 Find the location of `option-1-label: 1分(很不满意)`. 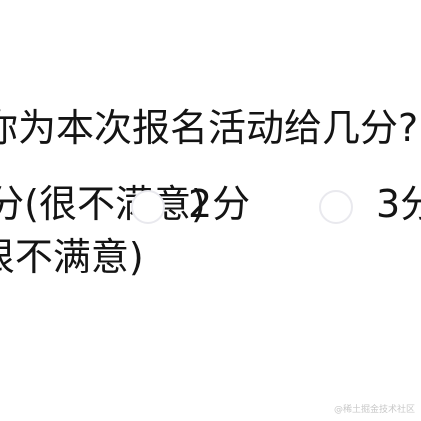

option-1-label: 1分(很不满意) is located at coordinates (103, 204).